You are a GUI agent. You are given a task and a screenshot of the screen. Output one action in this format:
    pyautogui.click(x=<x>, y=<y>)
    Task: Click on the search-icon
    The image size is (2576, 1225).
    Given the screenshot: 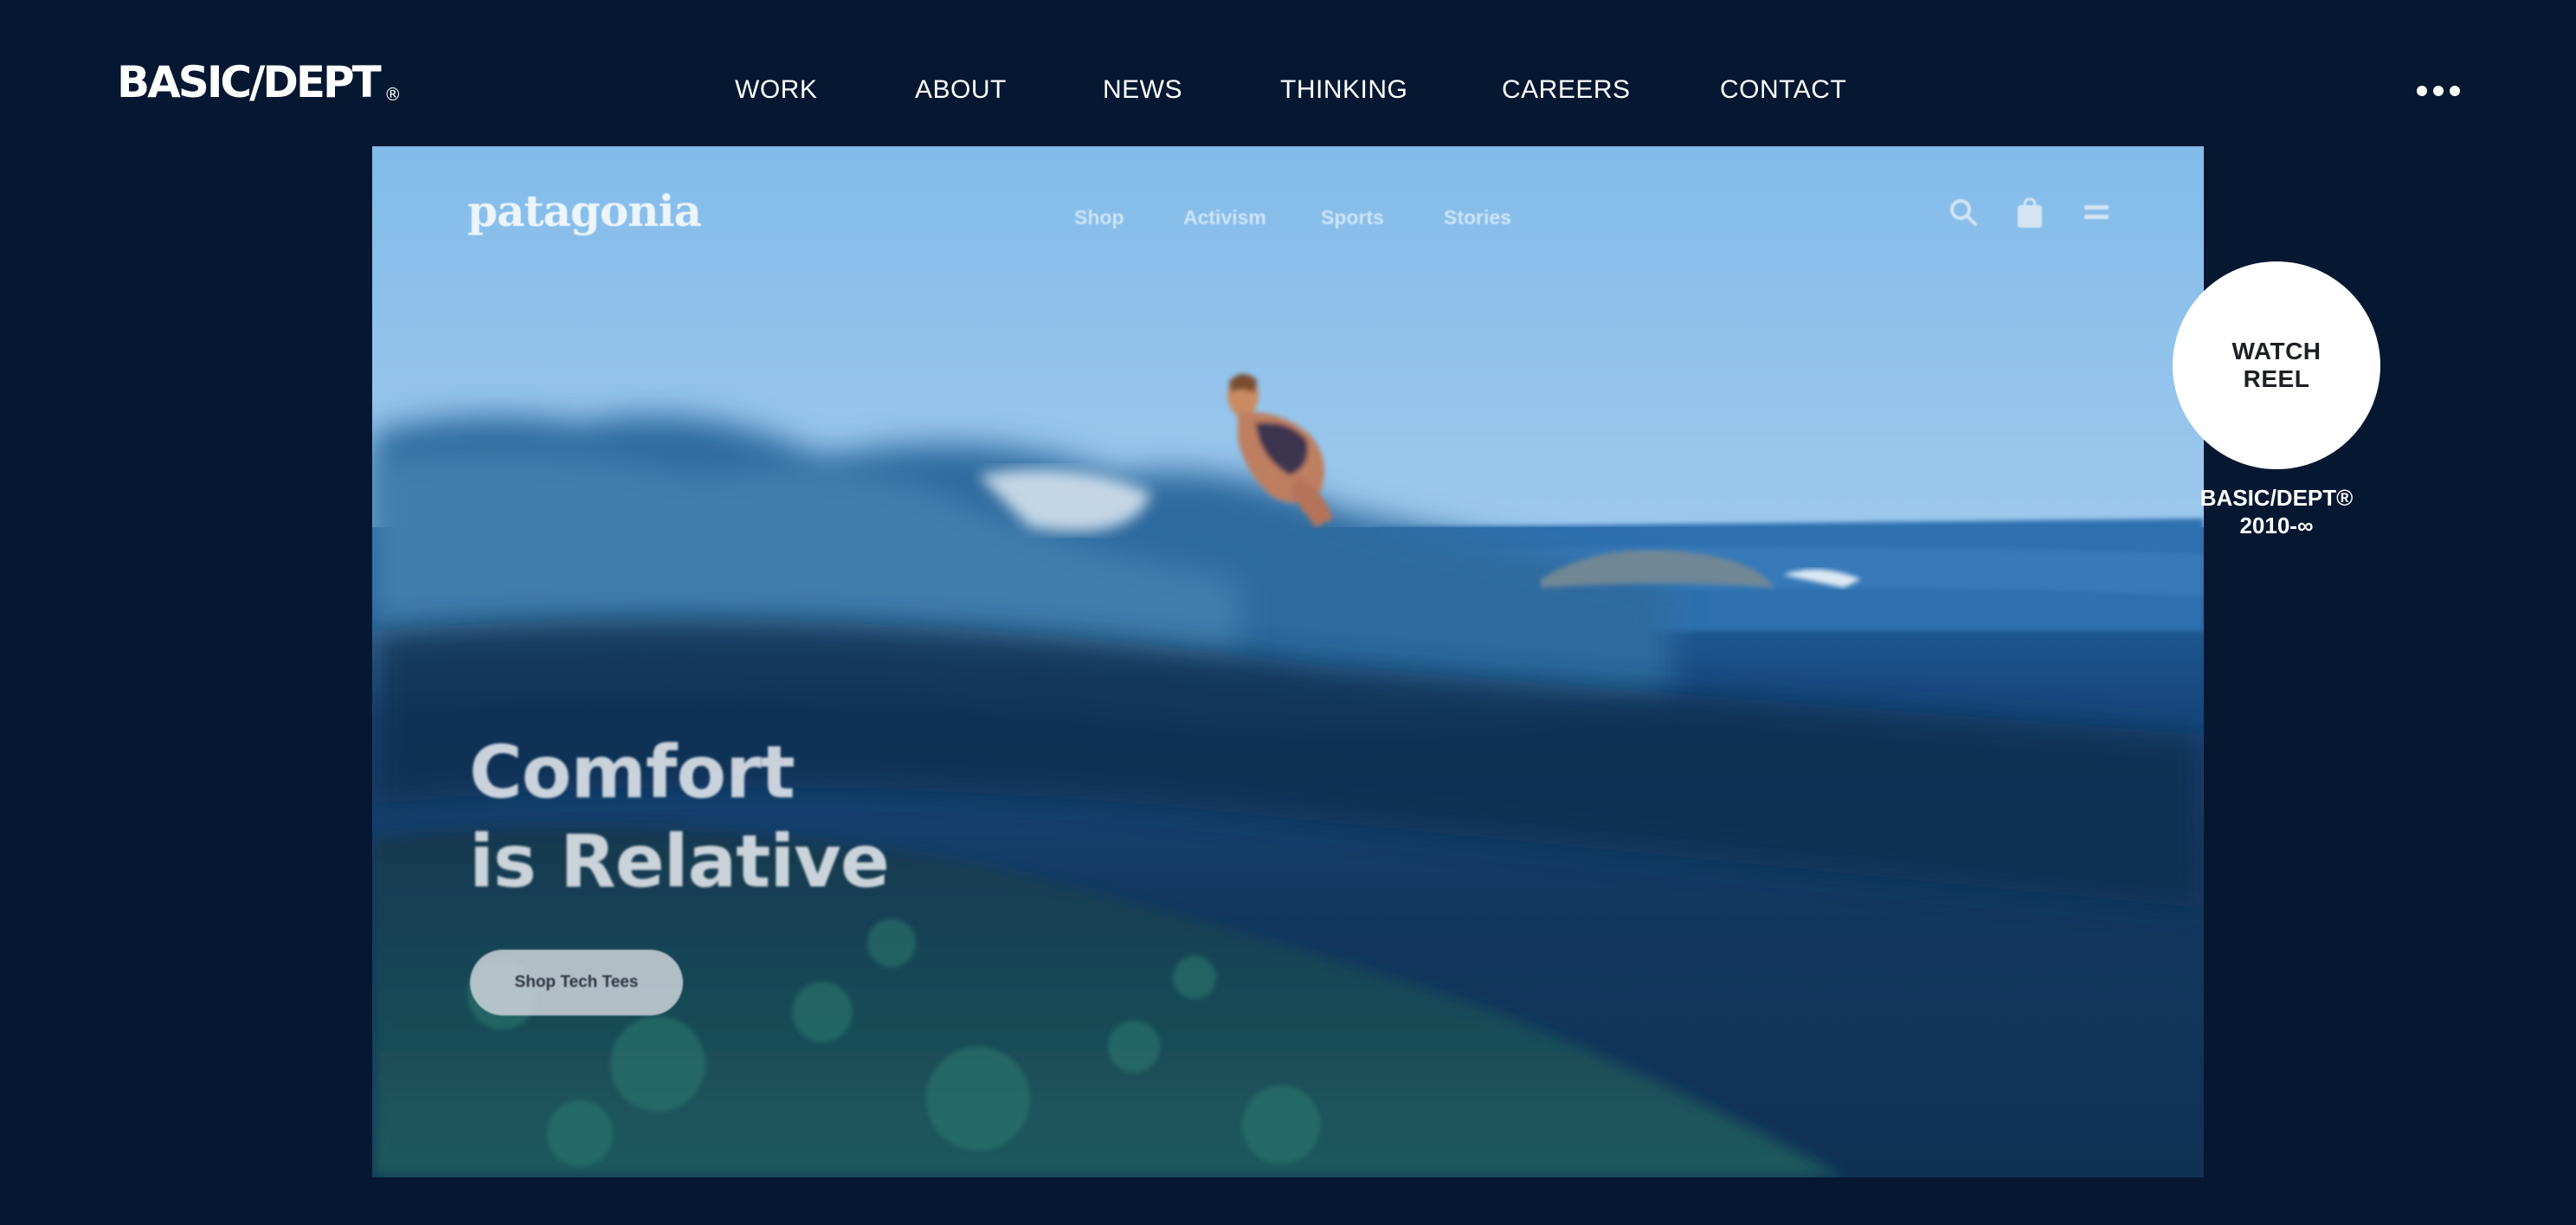 What is the action you would take?
    pyautogui.click(x=1963, y=213)
    